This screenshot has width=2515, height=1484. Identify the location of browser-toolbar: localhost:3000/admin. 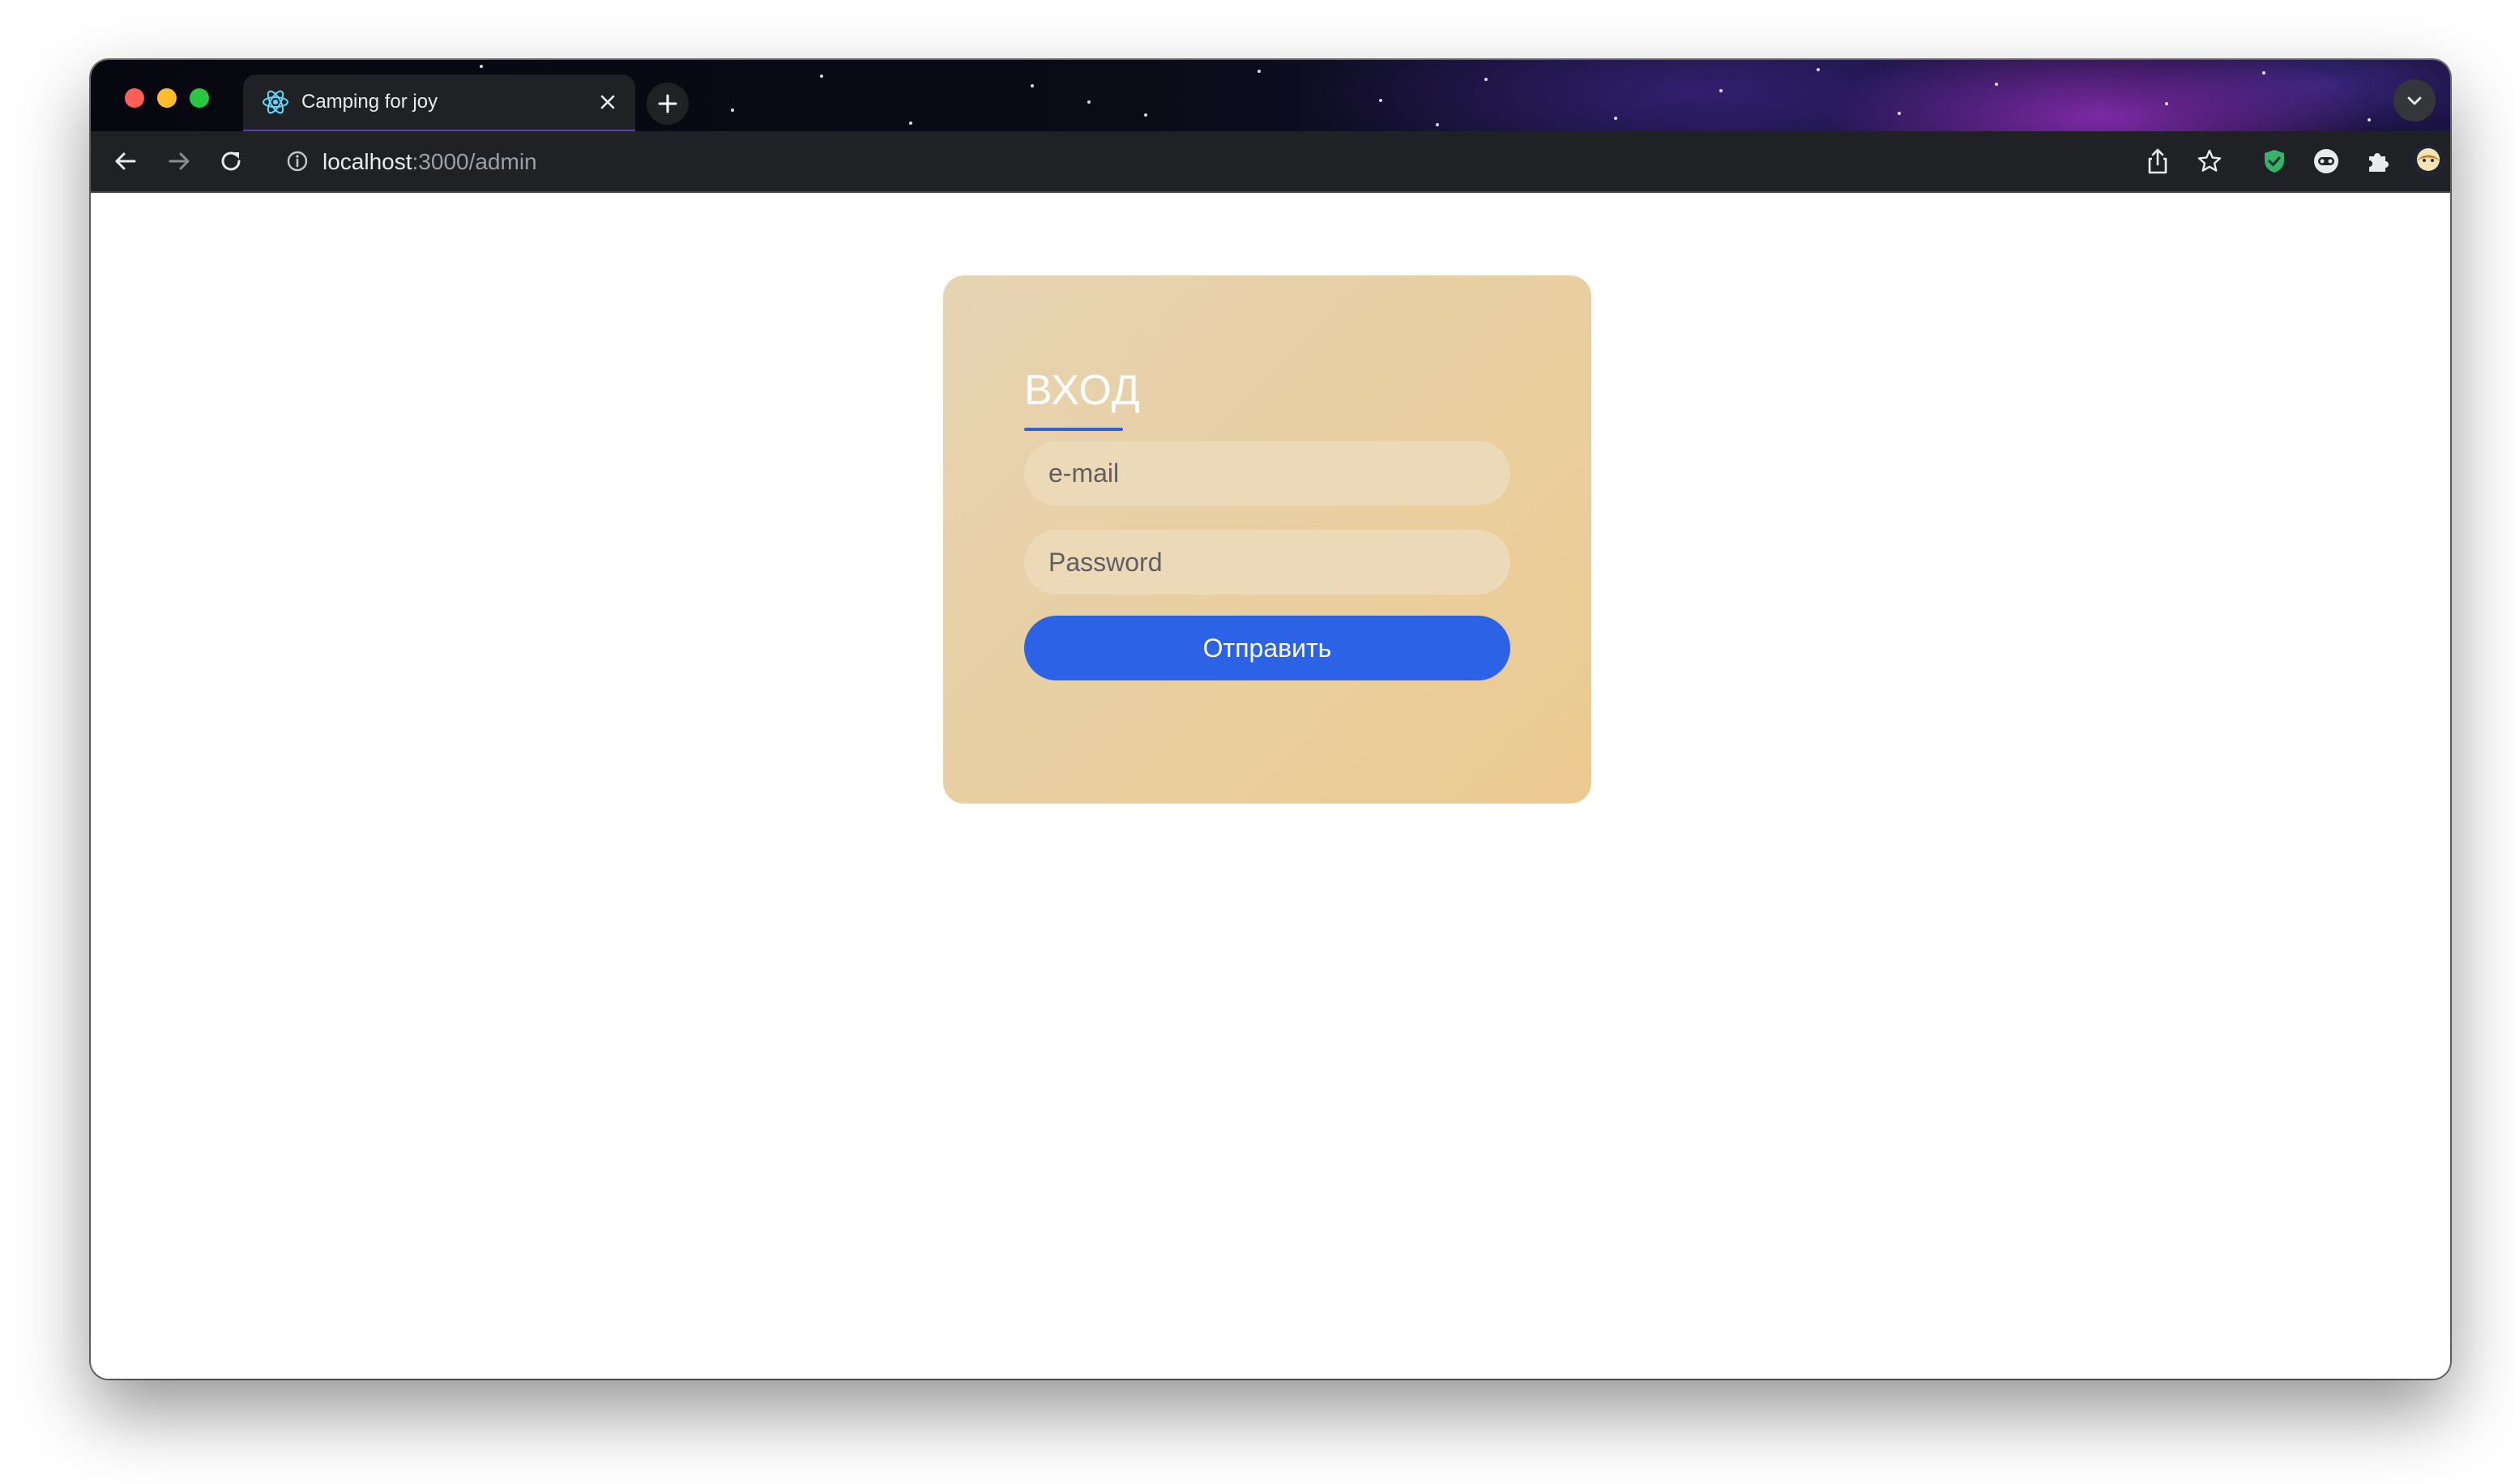
(1270, 162).